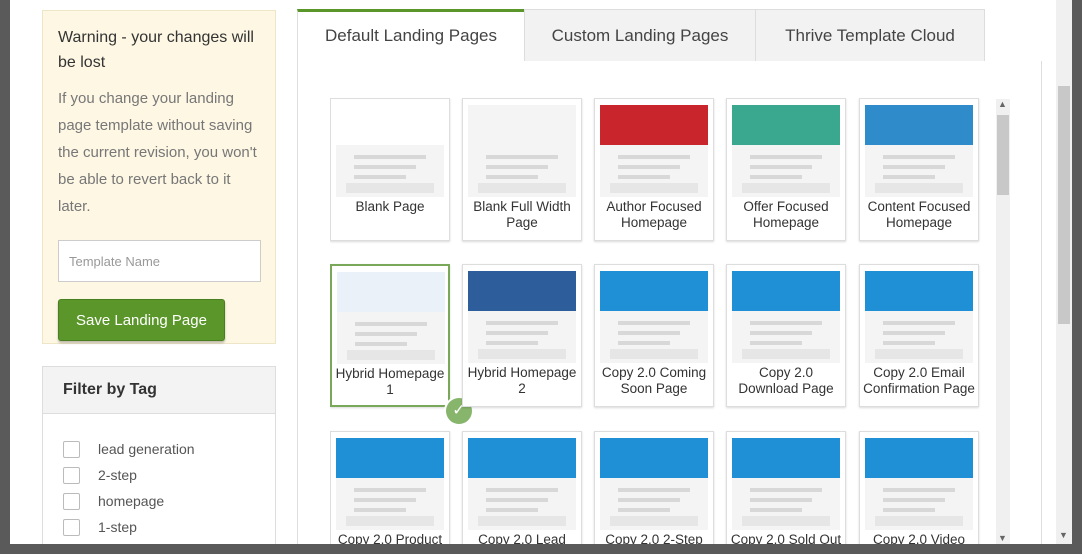 This screenshot has width=1082, height=554. What do you see at coordinates (169, 475) in the screenshot?
I see `tag-item: 2-step` at bounding box center [169, 475].